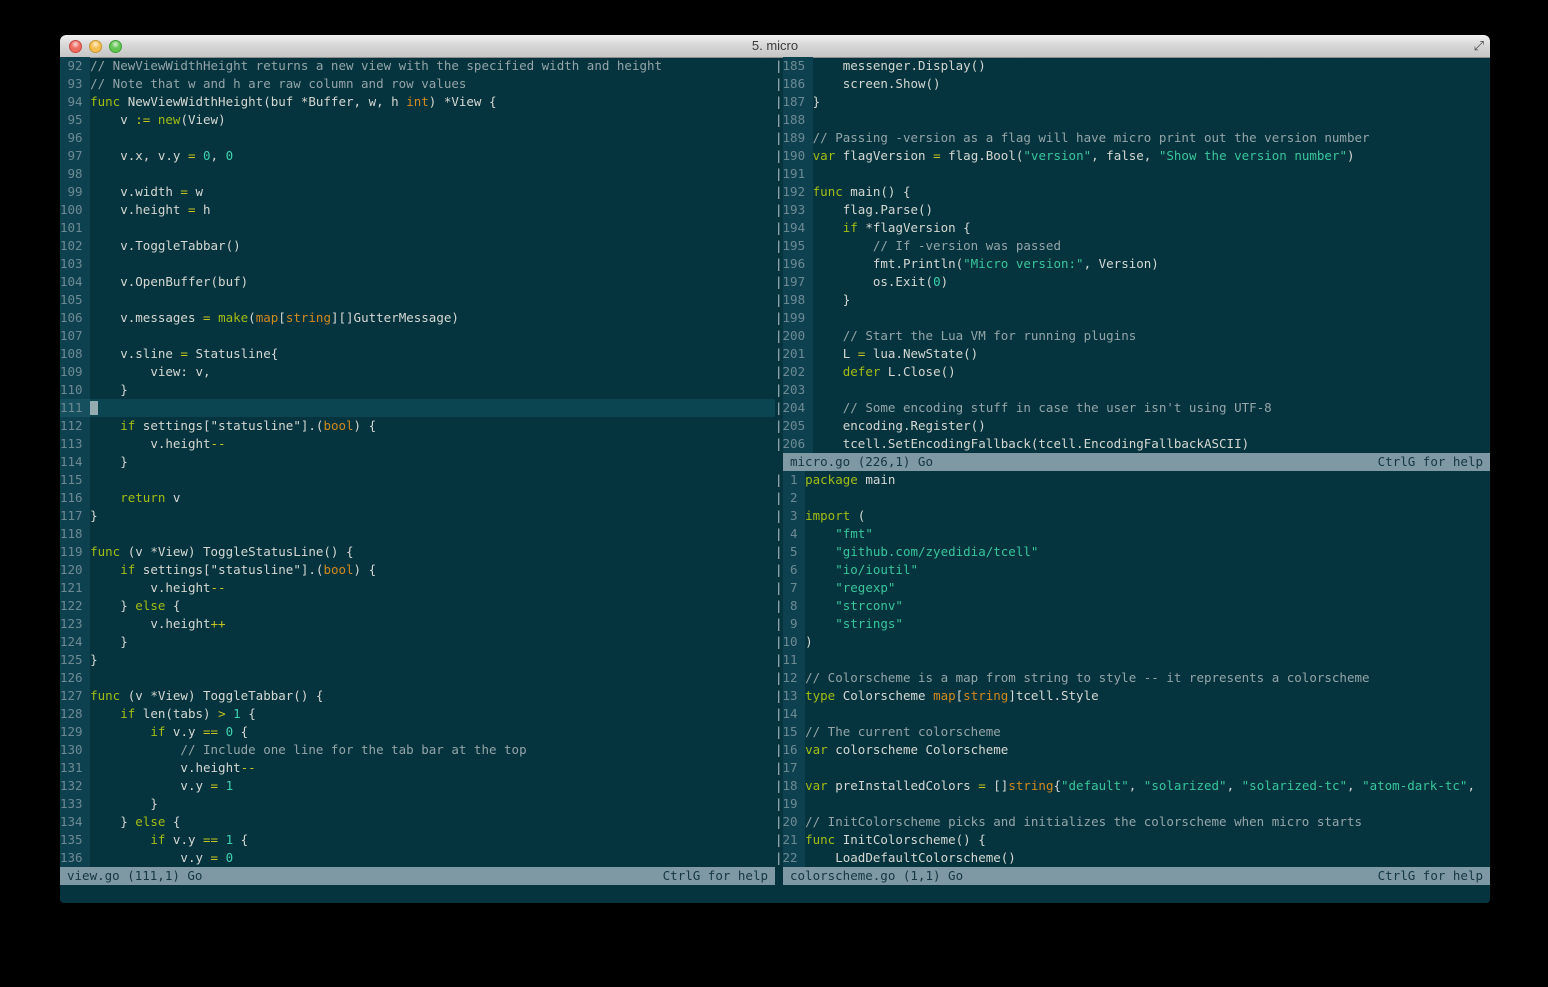  Describe the element at coordinates (417, 390) in the screenshot. I see `code-line: 110 }` at that location.